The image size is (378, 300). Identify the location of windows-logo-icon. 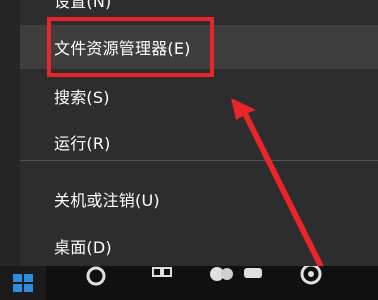
(23, 283).